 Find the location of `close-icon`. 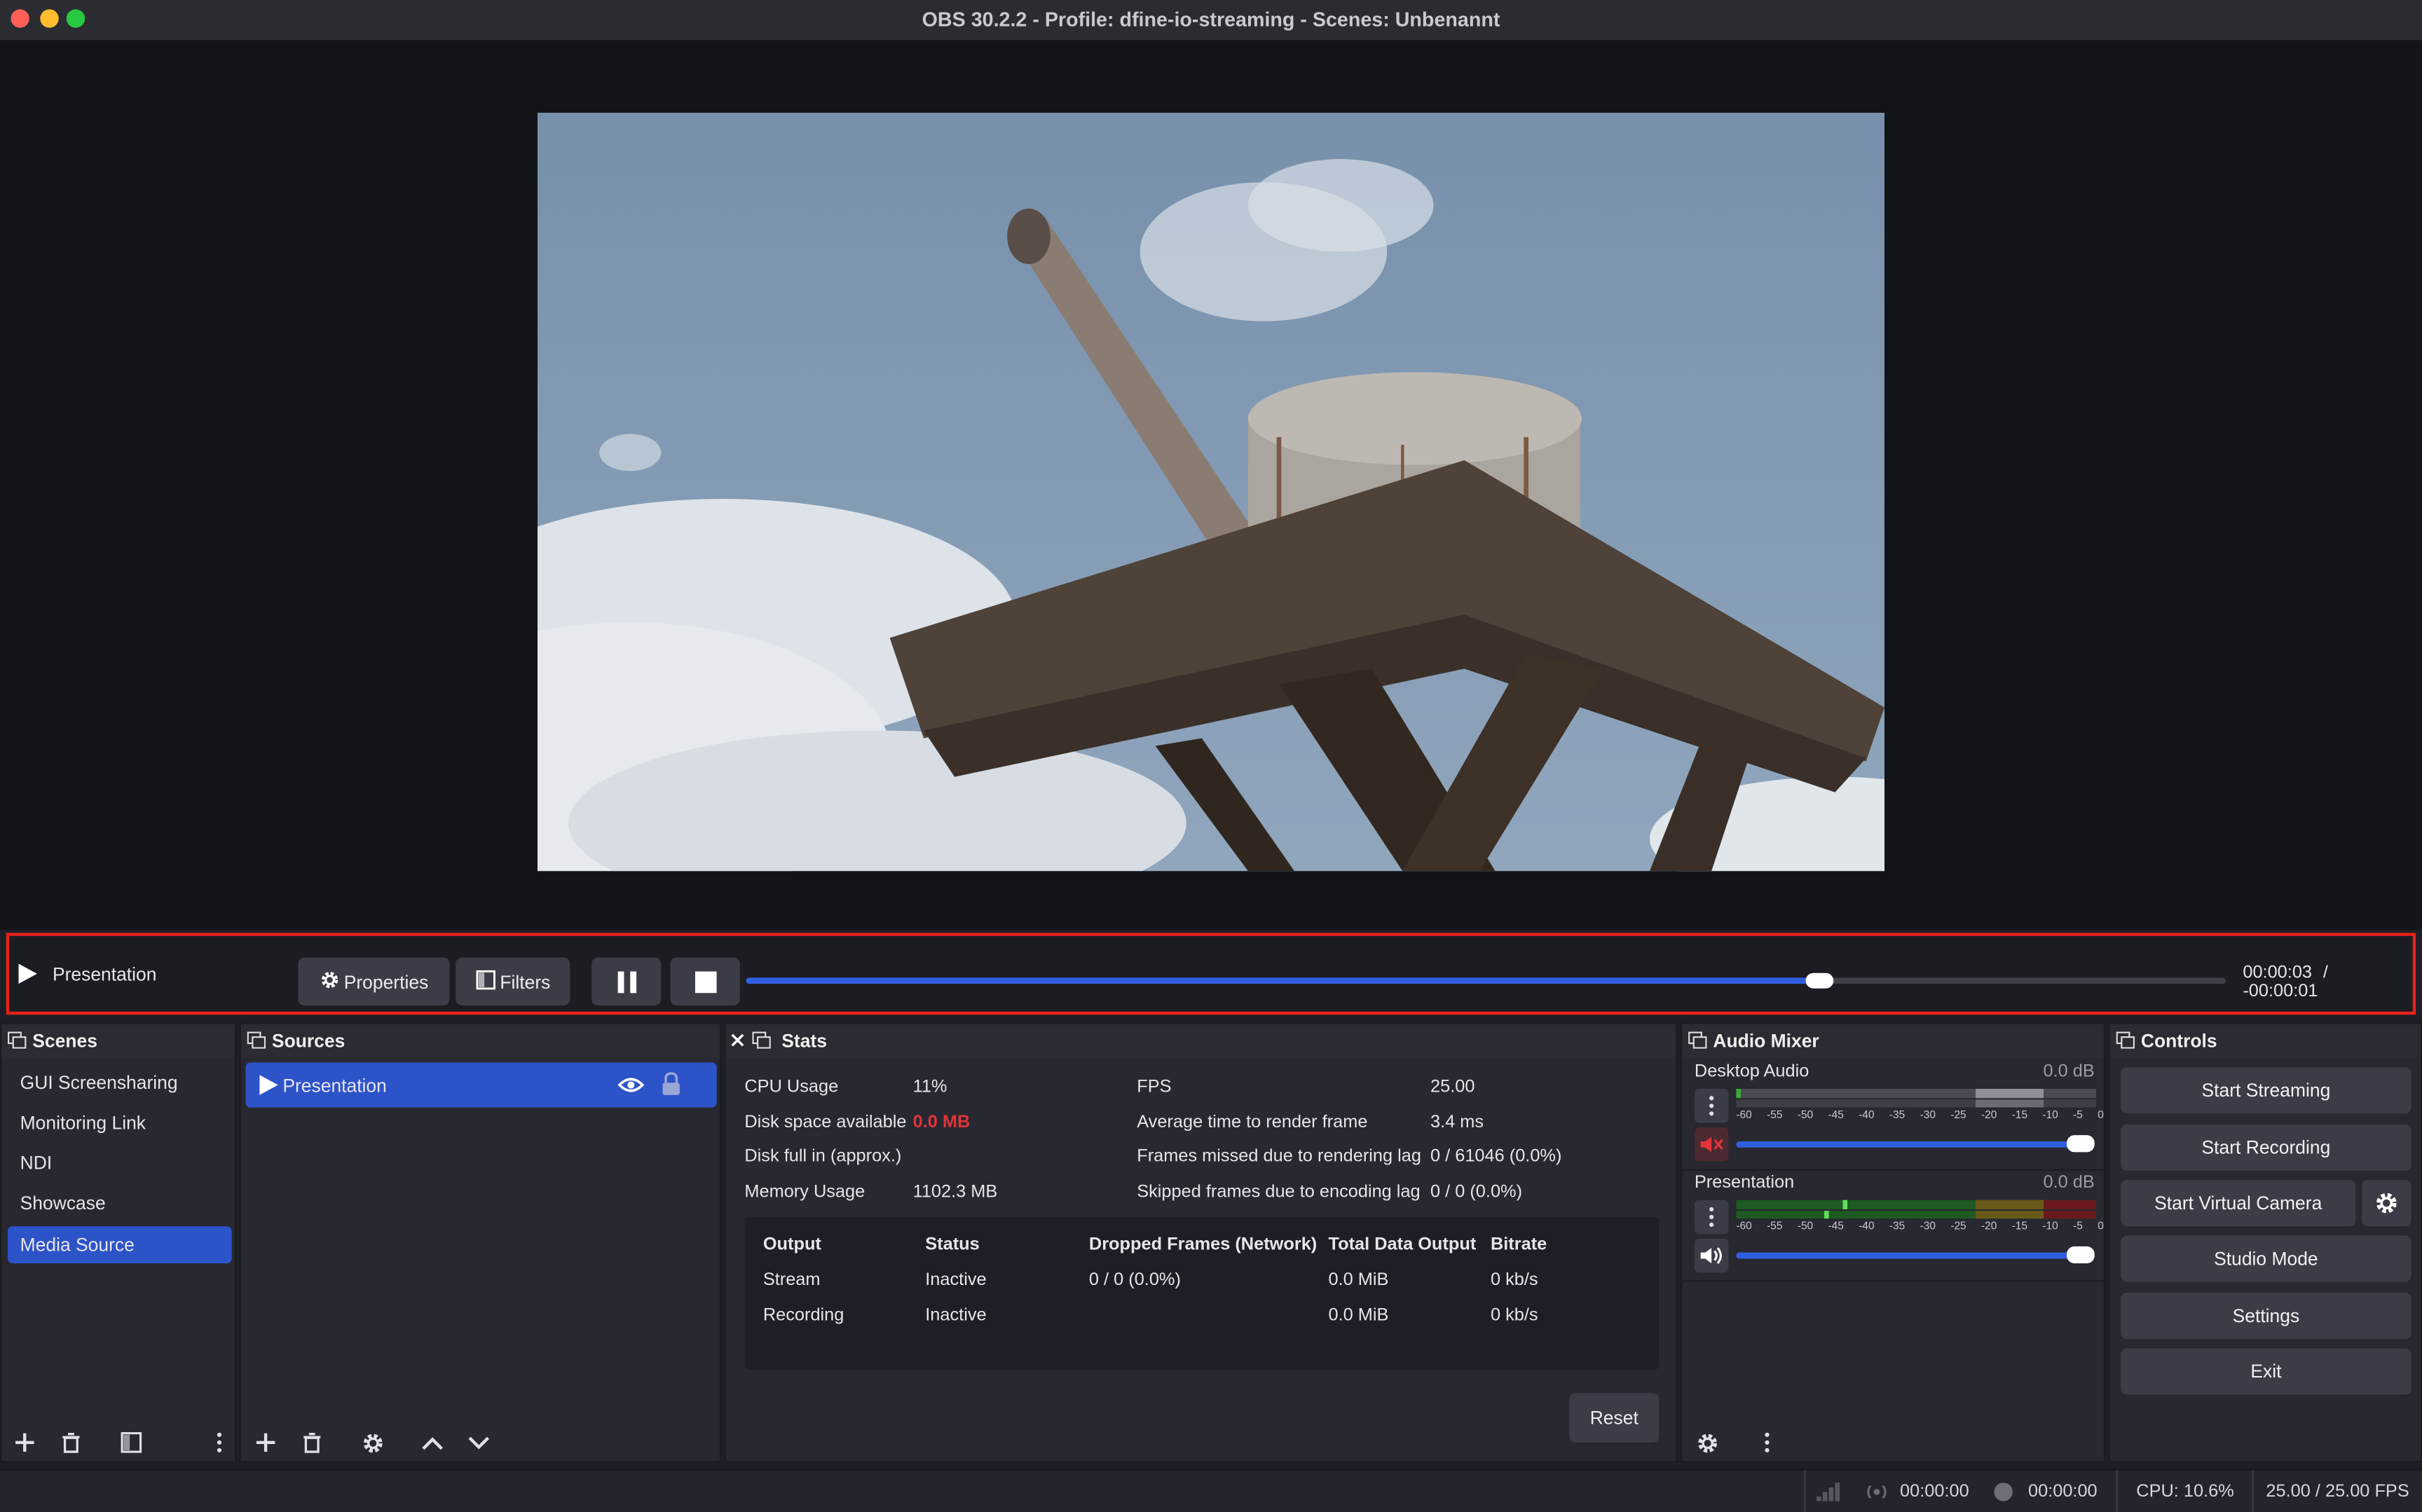

close-icon is located at coordinates (738, 1040).